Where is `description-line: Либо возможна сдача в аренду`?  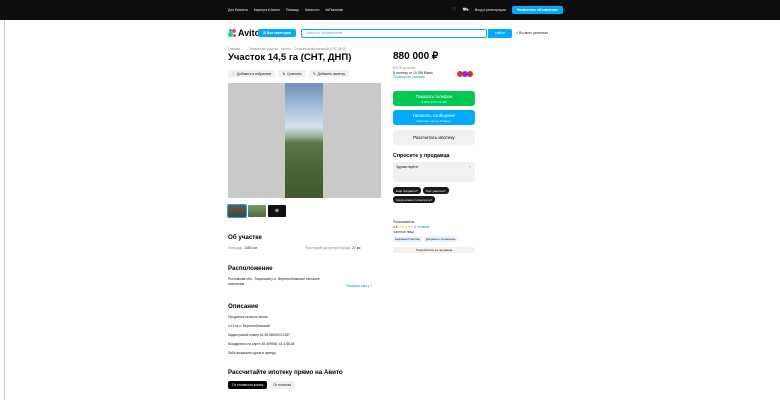 description-line: Либо возможна сдача в аренду is located at coordinates (252, 353).